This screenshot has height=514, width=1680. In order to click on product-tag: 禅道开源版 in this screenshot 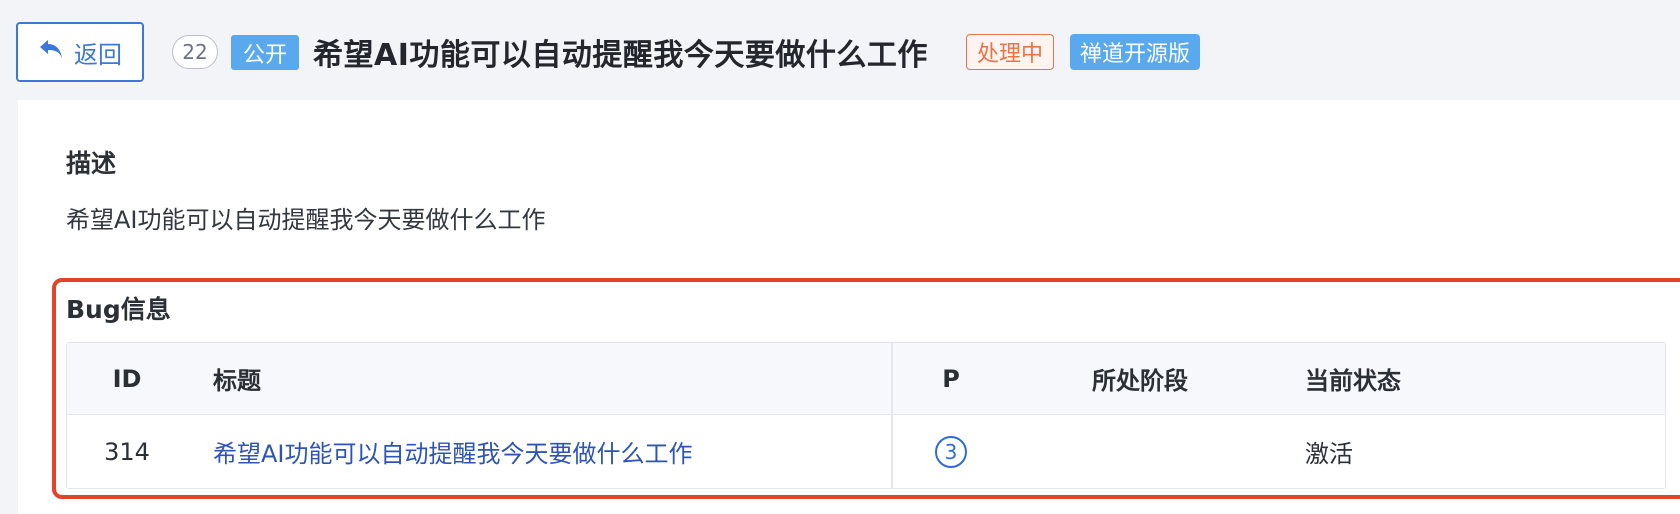, I will do `click(1135, 52)`.